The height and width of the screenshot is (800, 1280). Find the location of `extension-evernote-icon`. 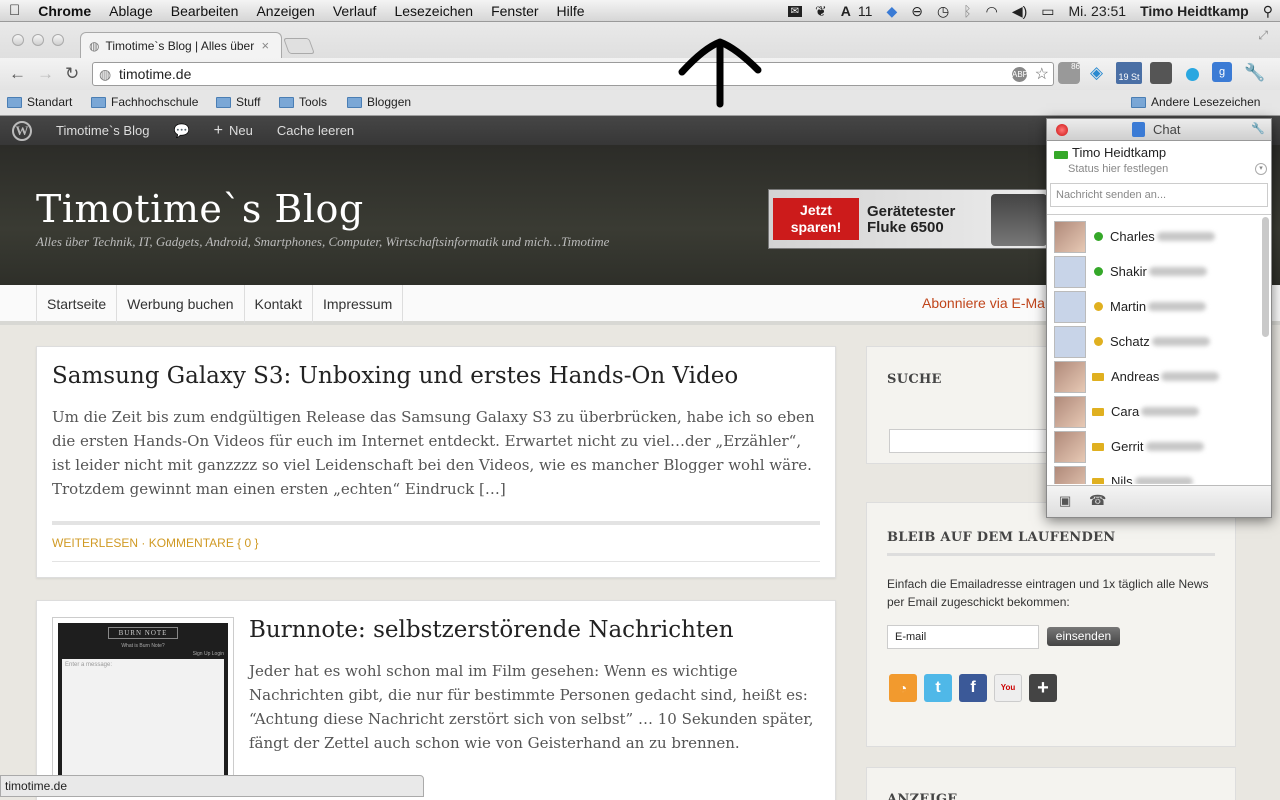

extension-evernote-icon is located at coordinates (1161, 73).